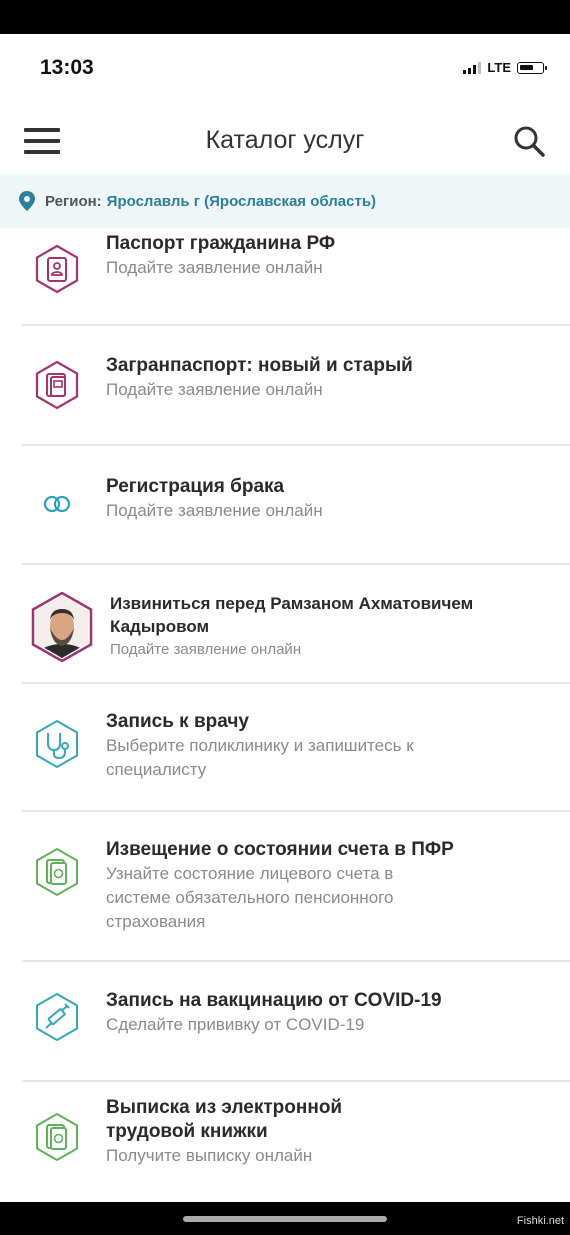 This screenshot has height=1235, width=570. I want to click on location-pin-icon, so click(27, 201).